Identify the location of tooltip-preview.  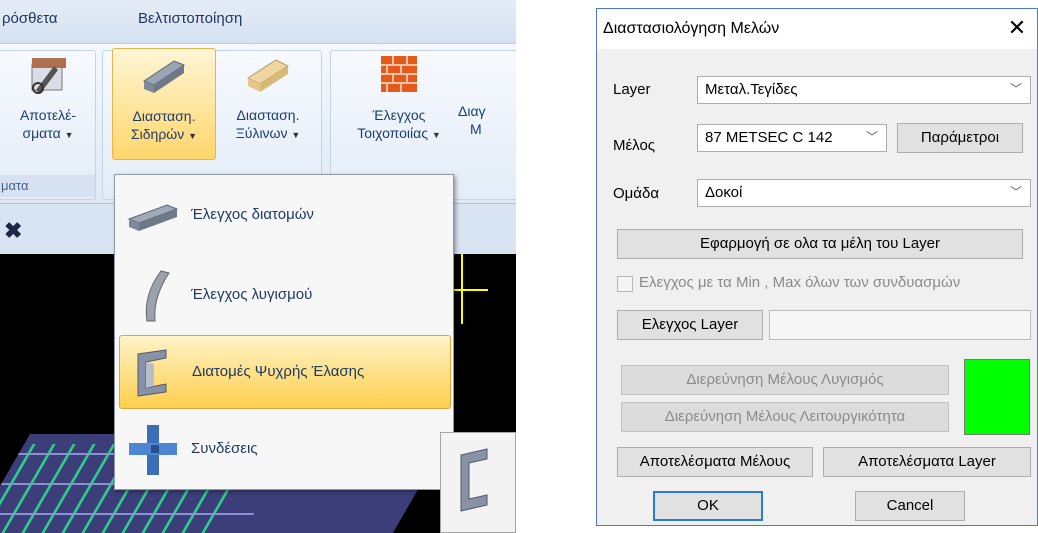
(478, 482).